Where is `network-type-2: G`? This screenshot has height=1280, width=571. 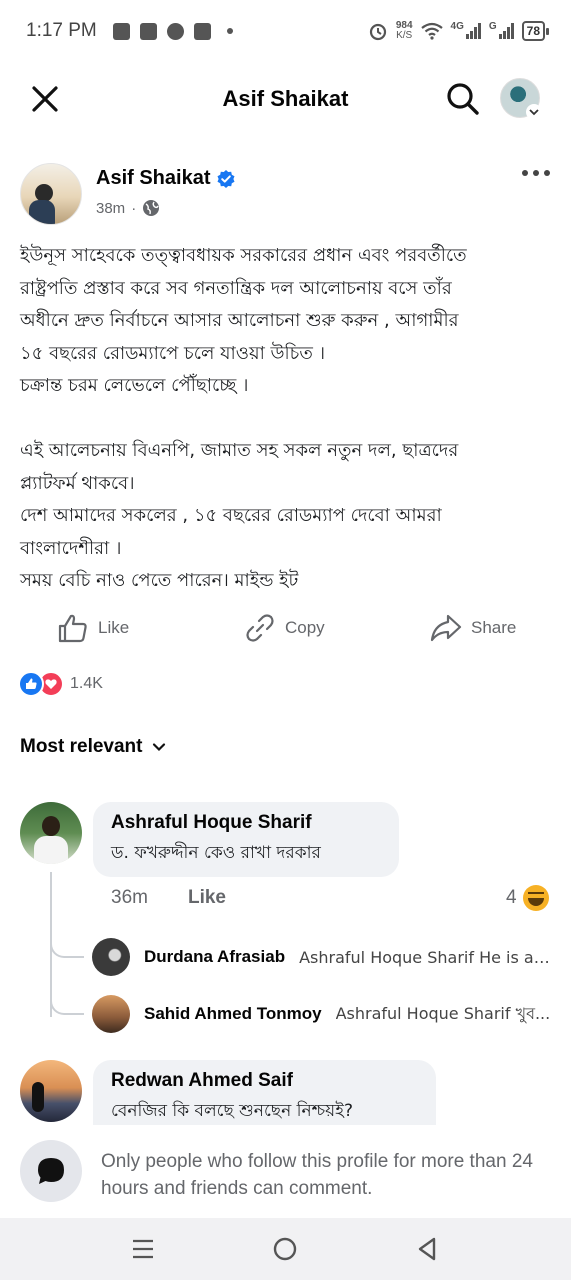 network-type-2: G is located at coordinates (492, 26).